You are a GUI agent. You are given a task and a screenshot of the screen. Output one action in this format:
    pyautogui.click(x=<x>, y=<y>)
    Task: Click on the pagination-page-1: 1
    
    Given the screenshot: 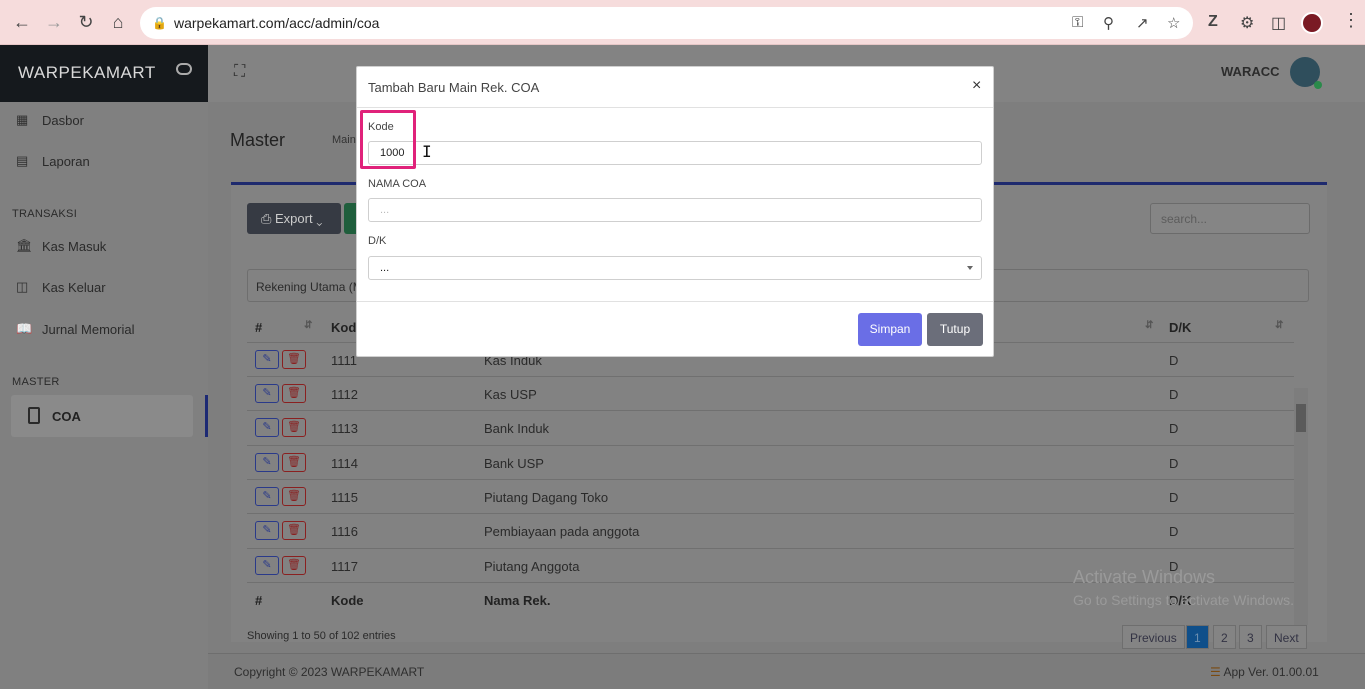 What is the action you would take?
    pyautogui.click(x=1197, y=637)
    